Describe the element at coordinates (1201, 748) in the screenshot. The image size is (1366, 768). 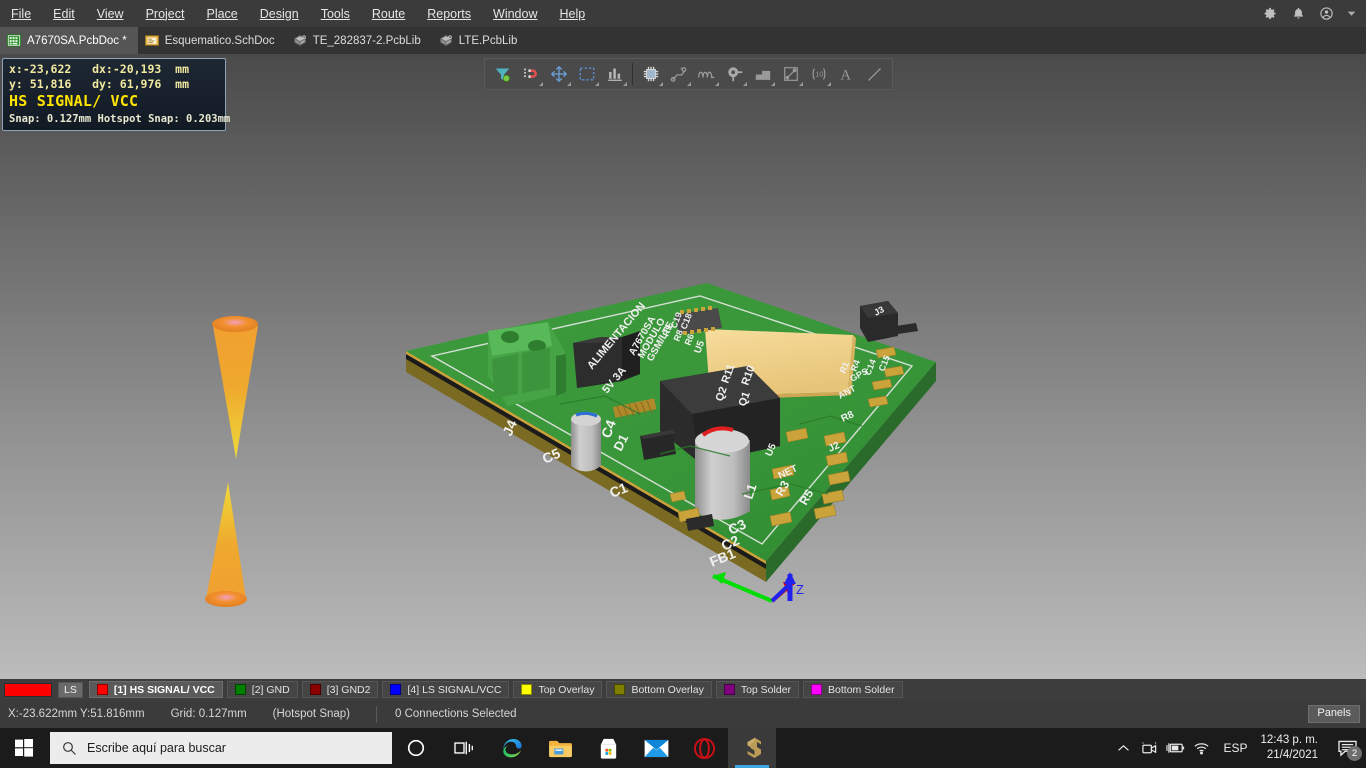
I see `wifi-icon` at that location.